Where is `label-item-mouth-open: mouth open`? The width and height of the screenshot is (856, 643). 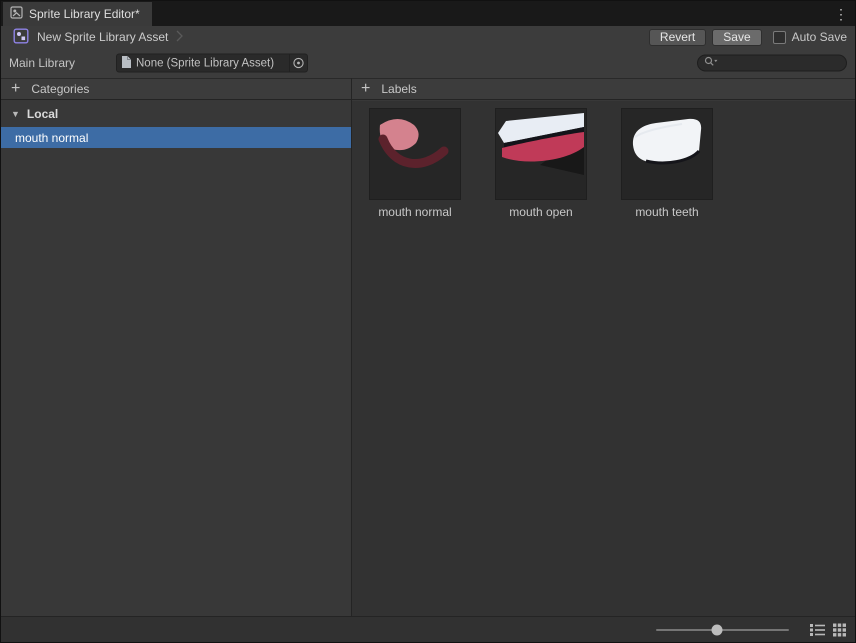
label-item-mouth-open: mouth open is located at coordinates (541, 163).